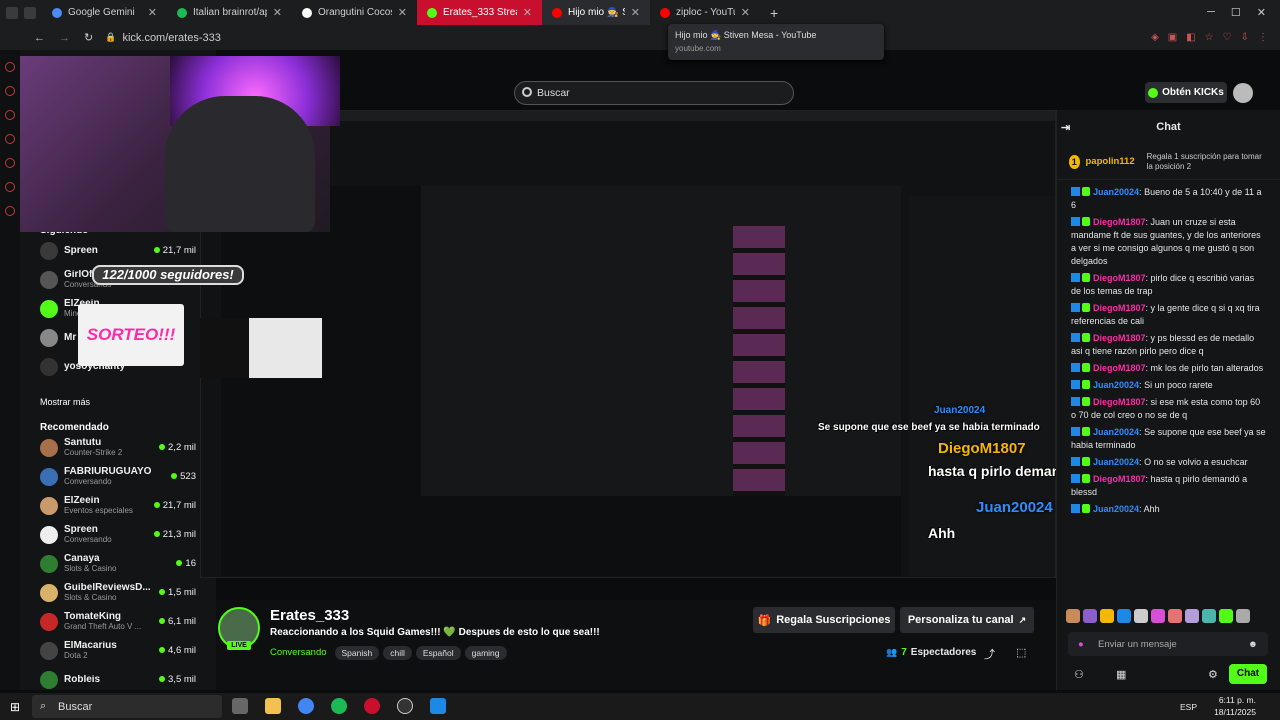  What do you see at coordinates (1263, 37) in the screenshot?
I see `more-menu-icon: ⋮` at bounding box center [1263, 37].